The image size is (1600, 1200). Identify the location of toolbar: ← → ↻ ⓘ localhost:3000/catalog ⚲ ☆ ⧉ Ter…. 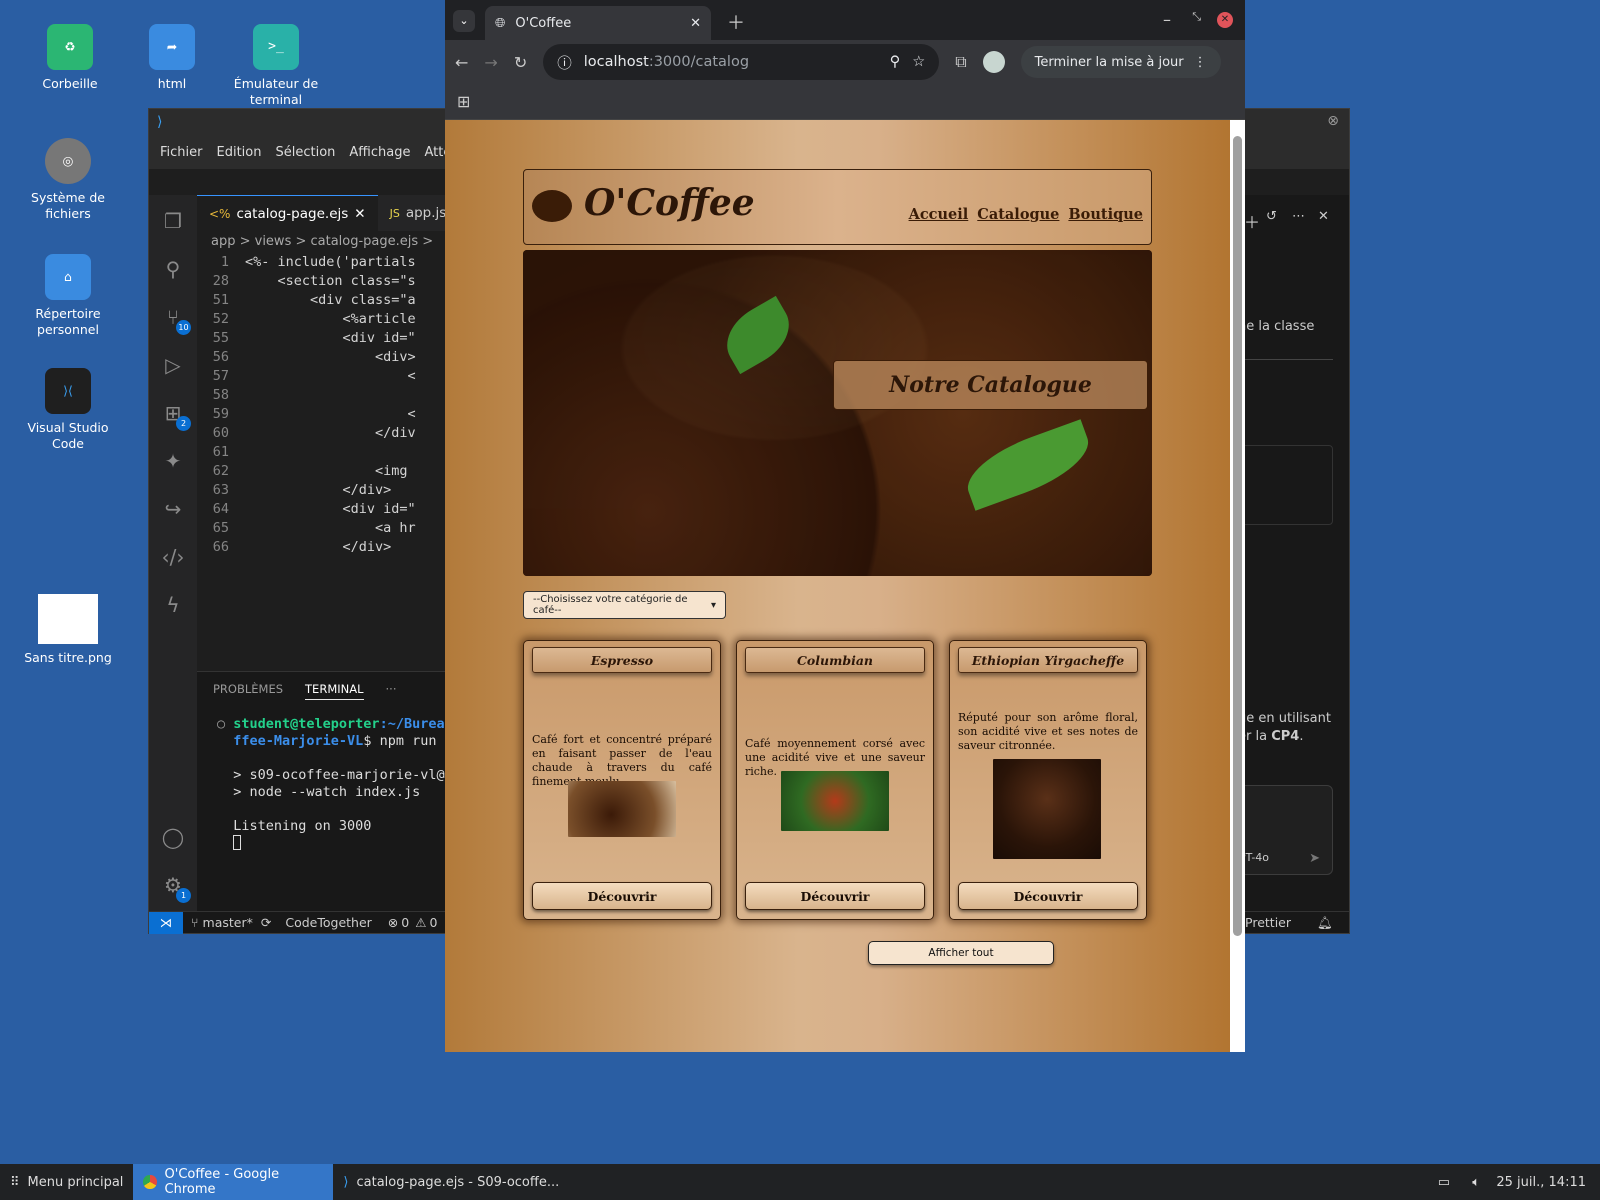
(845, 62).